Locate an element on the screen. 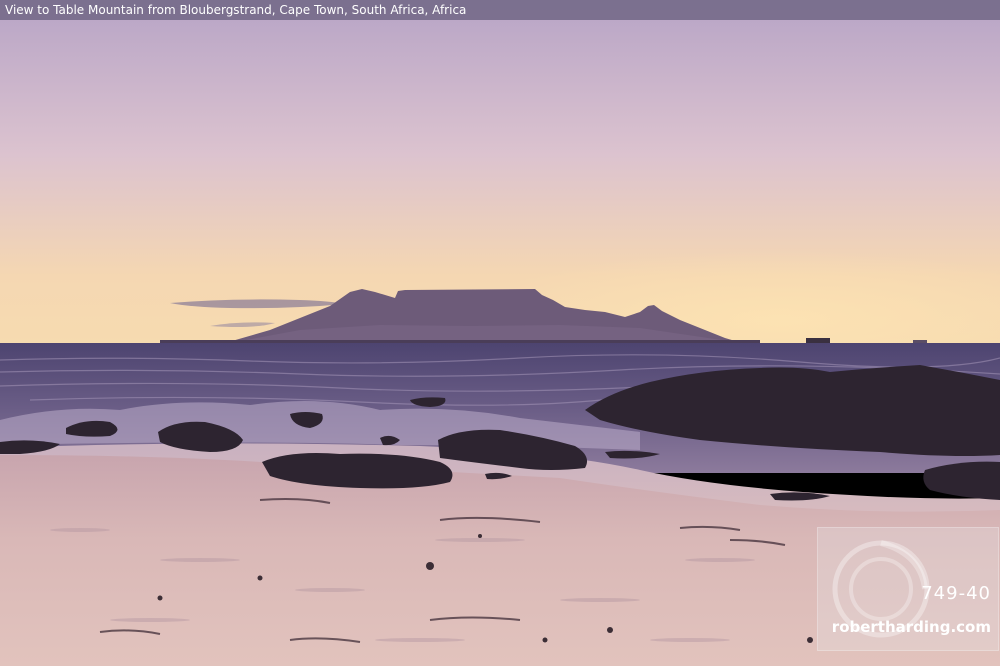  watermark-code: 749-40 is located at coordinates (956, 593).